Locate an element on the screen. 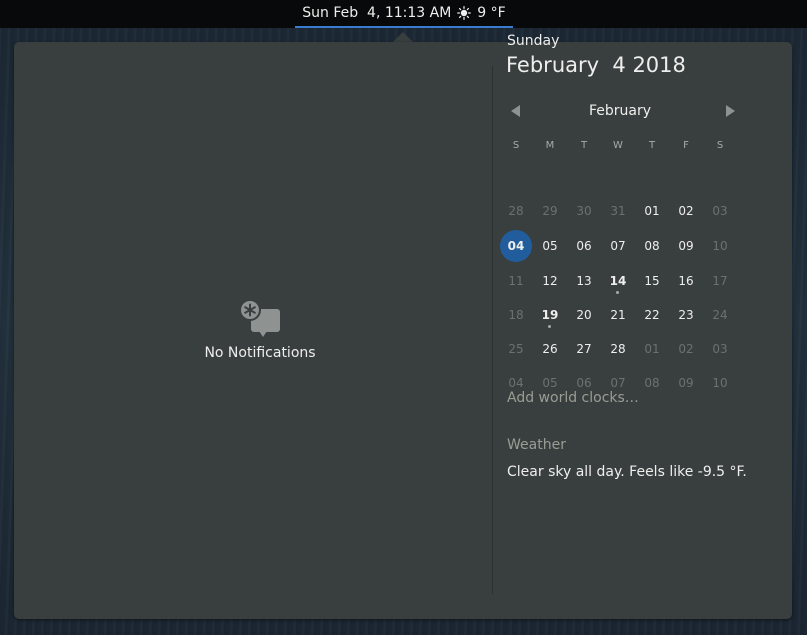  calendar-day: 21 is located at coordinates (618, 315).